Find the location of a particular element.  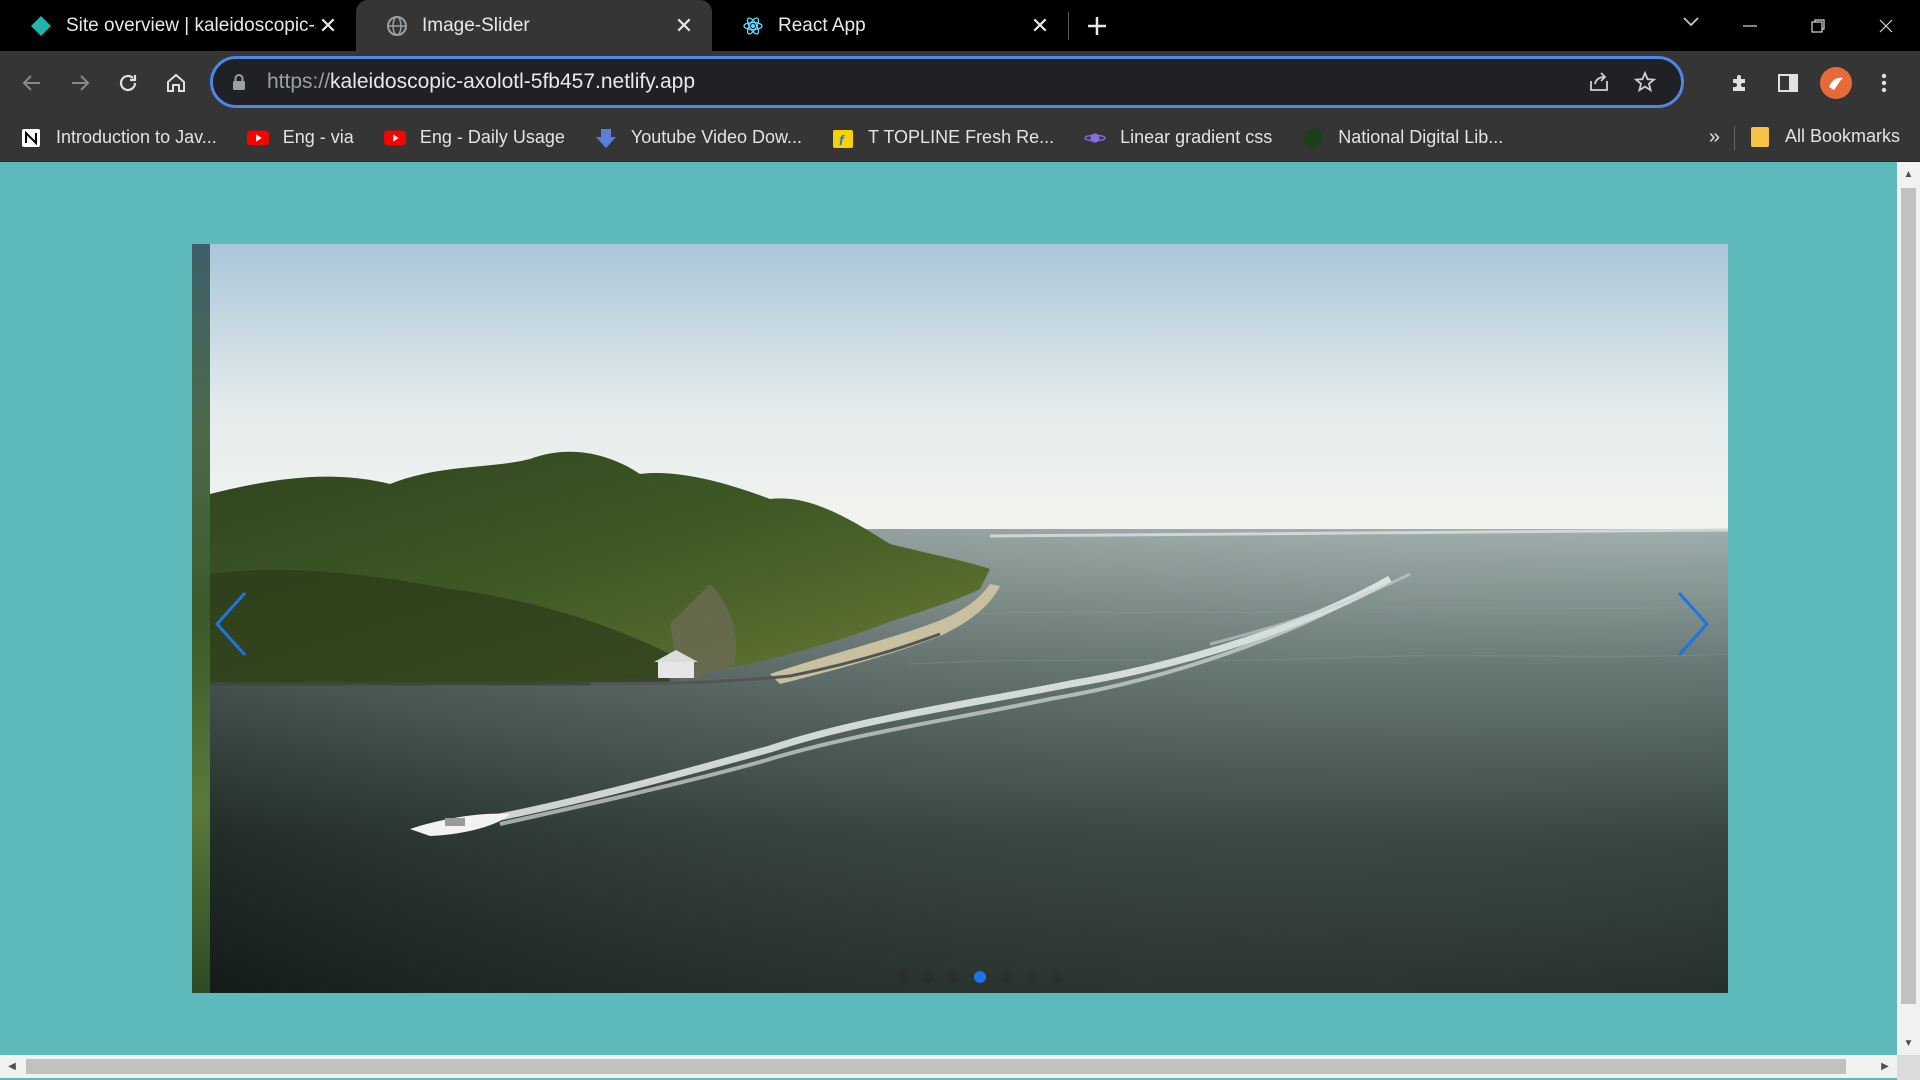

tab-title: React App is located at coordinates (822, 25).